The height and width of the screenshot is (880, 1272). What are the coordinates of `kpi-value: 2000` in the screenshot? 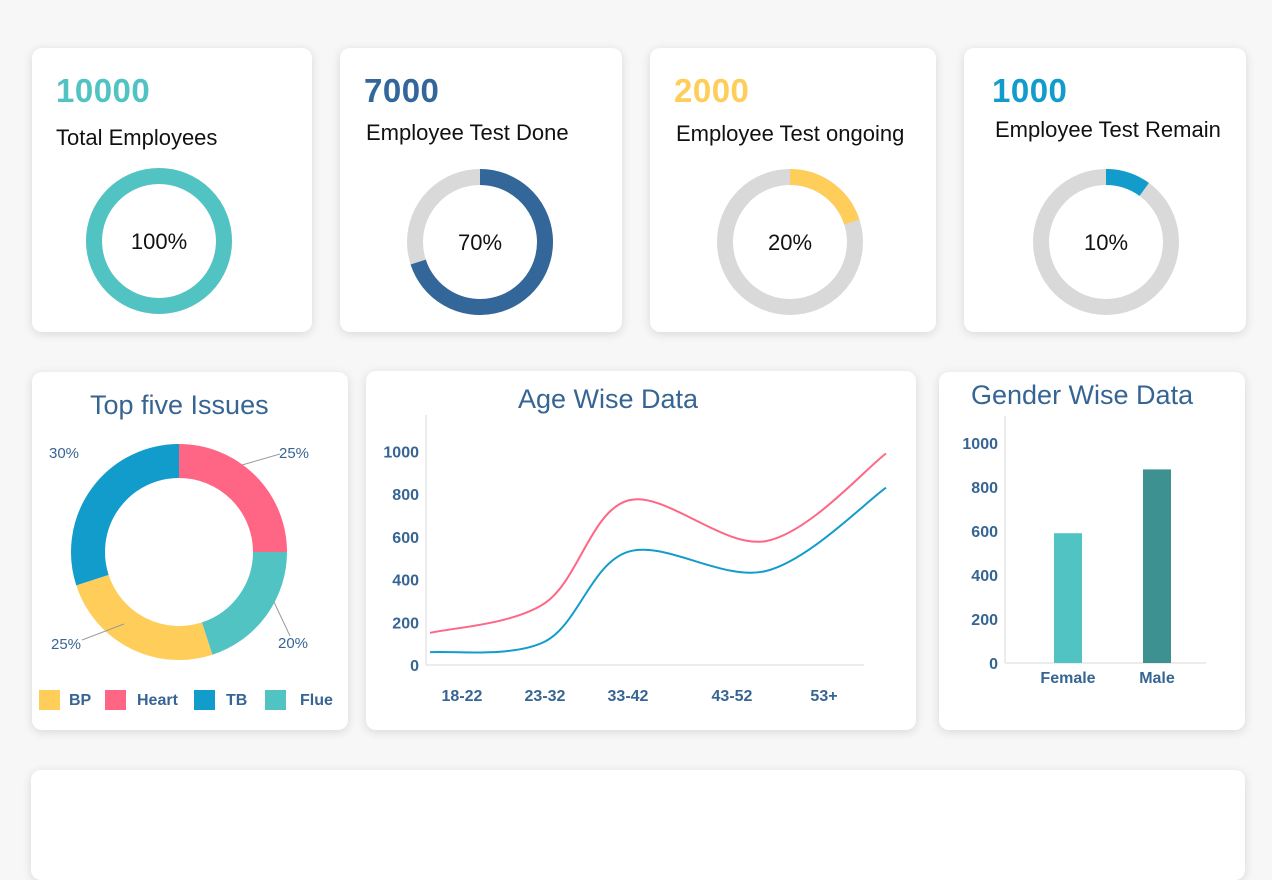 It's located at (712, 90).